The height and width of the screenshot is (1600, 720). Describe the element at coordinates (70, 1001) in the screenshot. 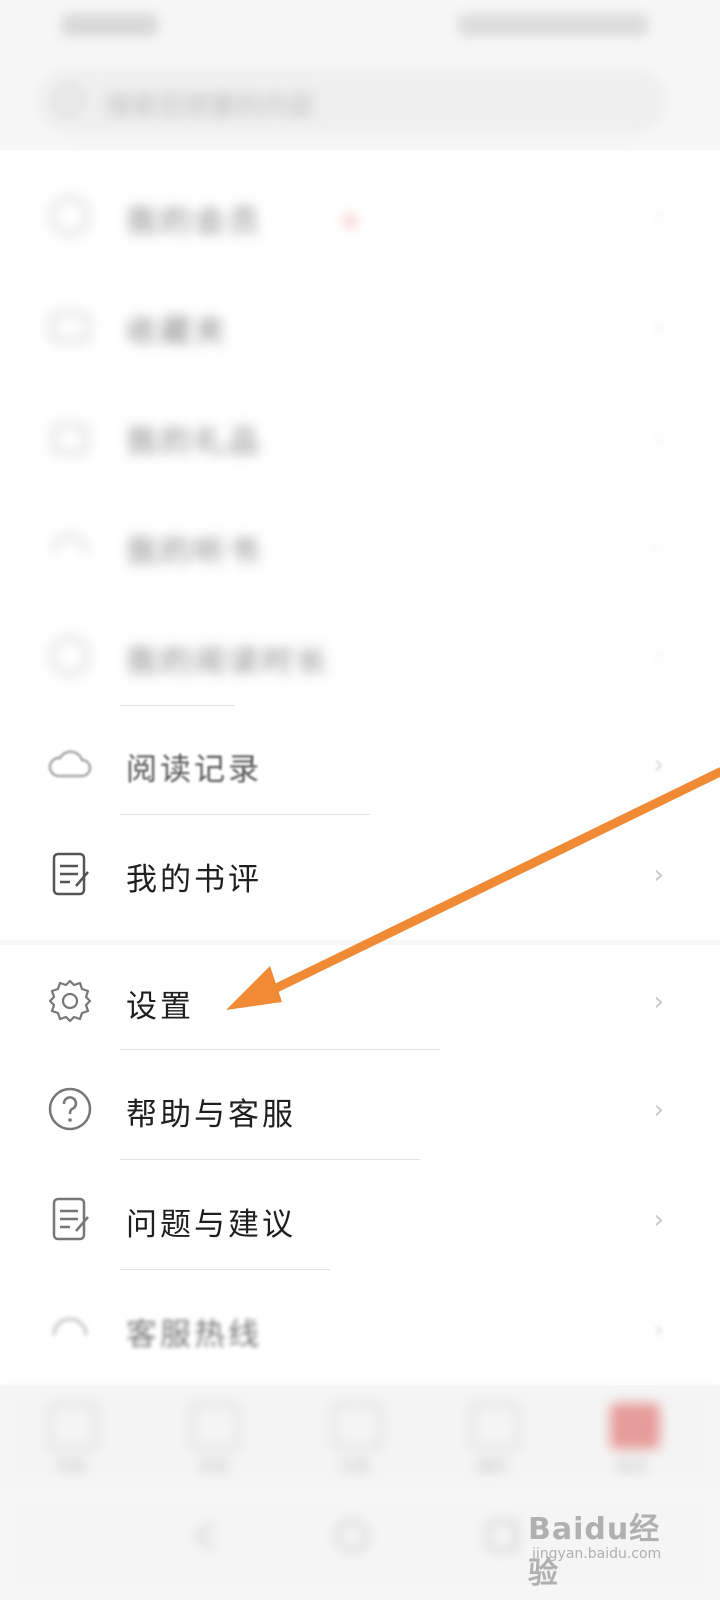

I see `gear-icon` at that location.